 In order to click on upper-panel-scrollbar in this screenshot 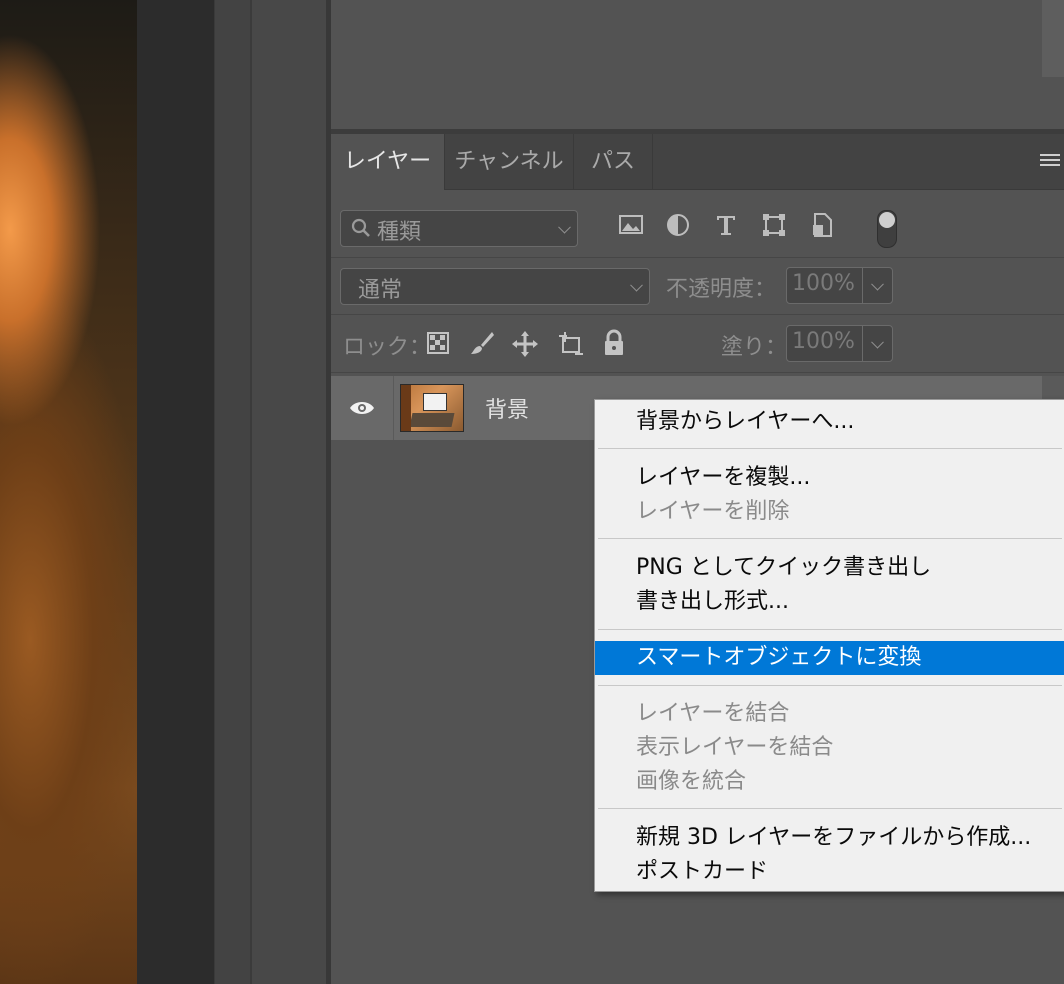, I will do `click(1053, 38)`.